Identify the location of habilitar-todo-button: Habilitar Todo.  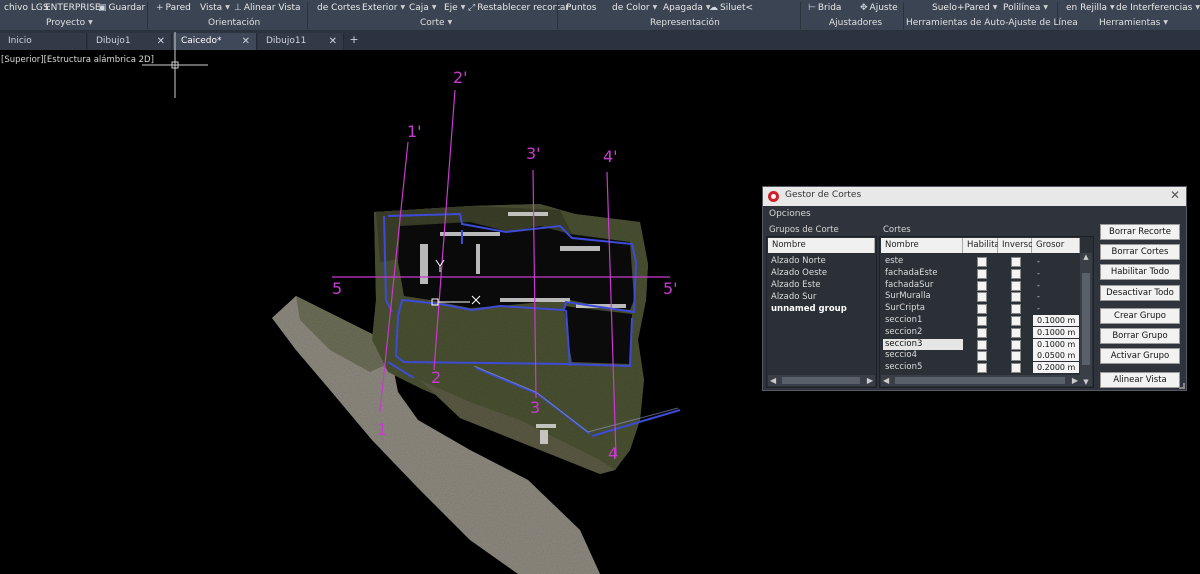
(1140, 272).